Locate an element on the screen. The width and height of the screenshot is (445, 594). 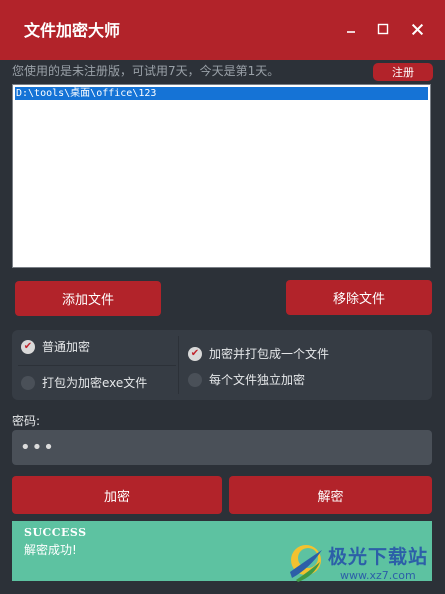
title-bar: 文件加密大师 is located at coordinates (222, 30).